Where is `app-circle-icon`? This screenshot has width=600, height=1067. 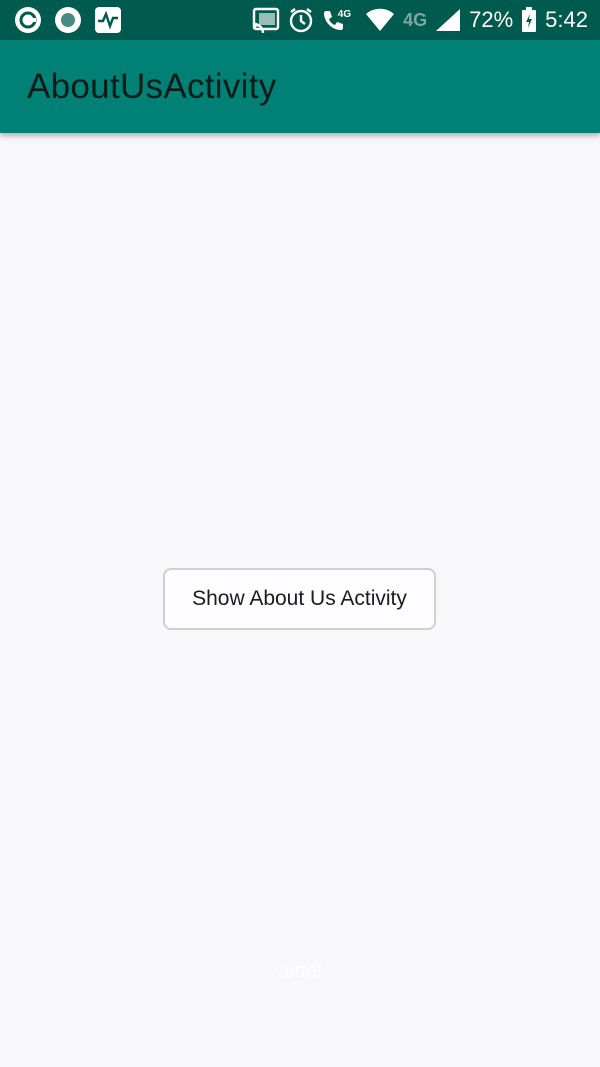 app-circle-icon is located at coordinates (28, 20).